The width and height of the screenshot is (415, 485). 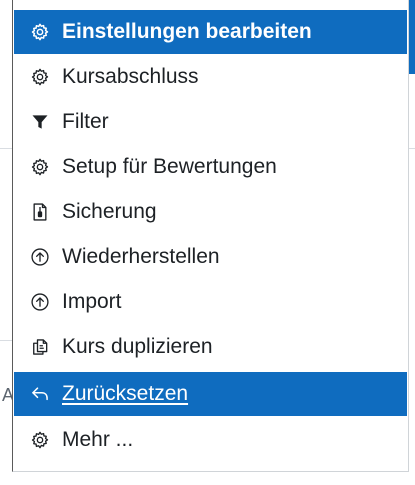 What do you see at coordinates (169, 166) in the screenshot?
I see `menu-item-label: Setup für Bewertungen` at bounding box center [169, 166].